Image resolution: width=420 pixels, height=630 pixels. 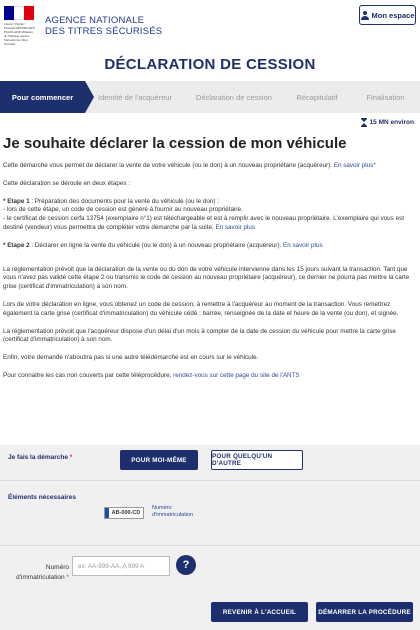 What do you see at coordinates (42, 497) in the screenshot?
I see `required-elements-label: Éléments nécessaires` at bounding box center [42, 497].